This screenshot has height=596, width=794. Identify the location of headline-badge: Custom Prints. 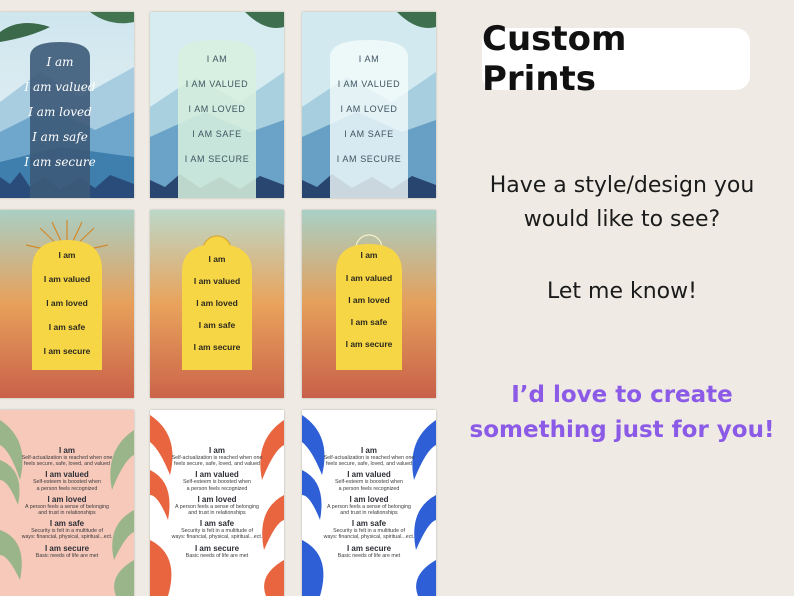
(616, 59).